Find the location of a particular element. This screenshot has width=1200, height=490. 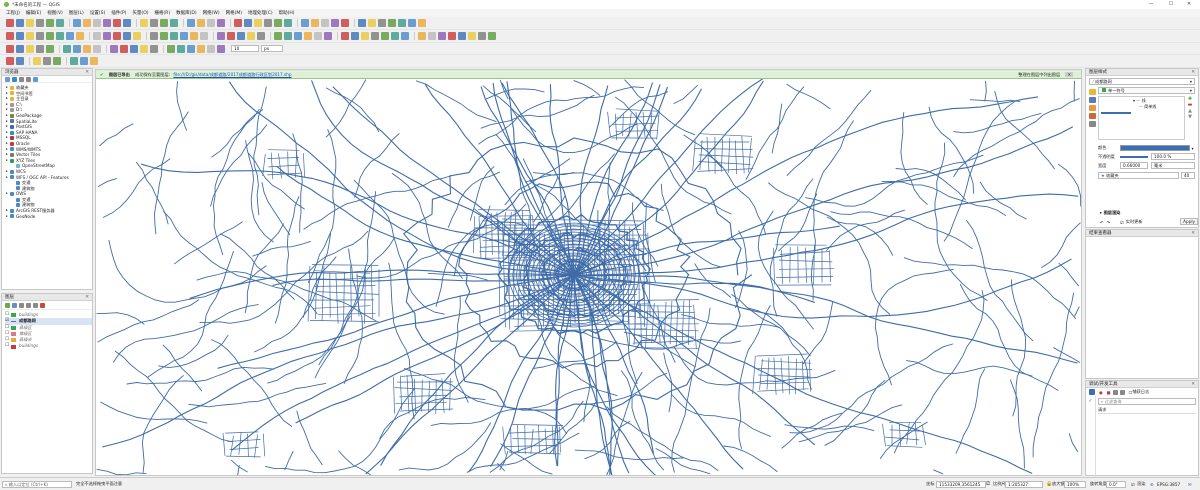

menu-view: 视图(V) is located at coordinates (55, 13).